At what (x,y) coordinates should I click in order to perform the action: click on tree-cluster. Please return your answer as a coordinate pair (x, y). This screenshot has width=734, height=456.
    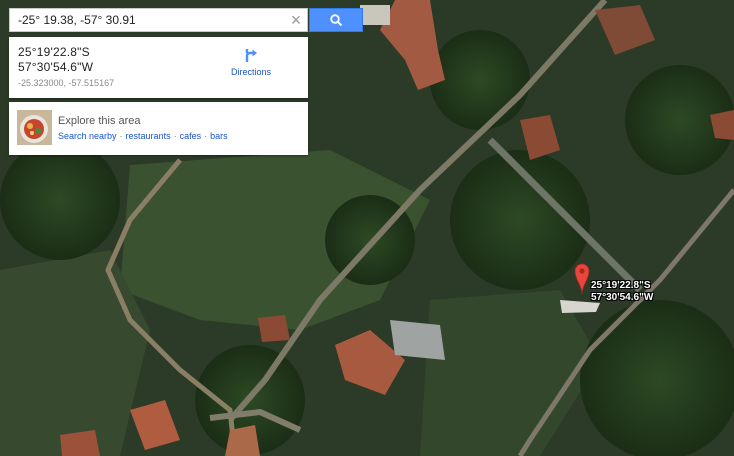
    Looking at the image, I should click on (60, 200).